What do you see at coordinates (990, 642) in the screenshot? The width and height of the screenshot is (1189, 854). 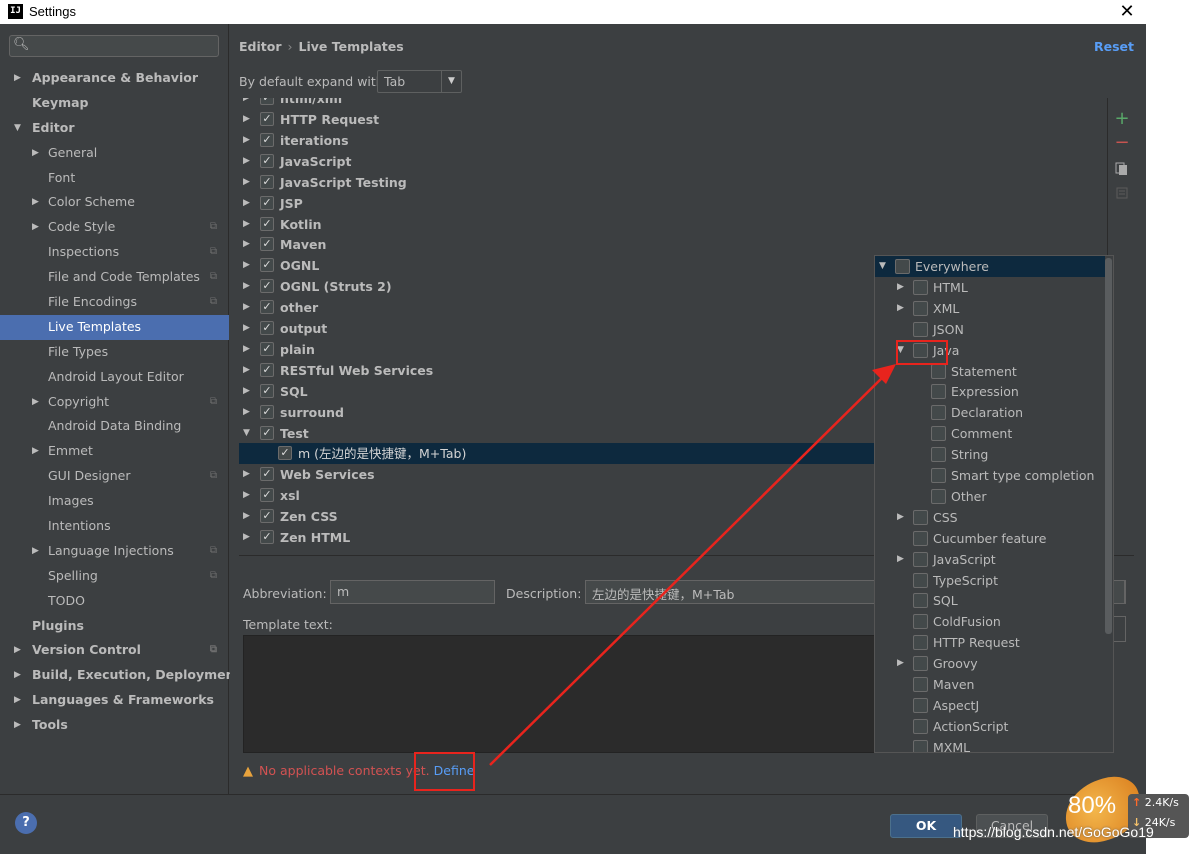 I see `context-item: HTTP Request` at bounding box center [990, 642].